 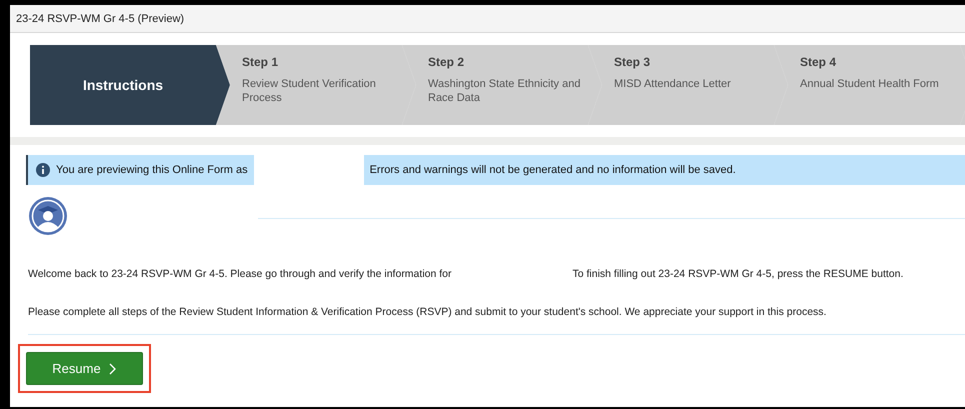 I want to click on step-number: Step 2, so click(x=446, y=62).